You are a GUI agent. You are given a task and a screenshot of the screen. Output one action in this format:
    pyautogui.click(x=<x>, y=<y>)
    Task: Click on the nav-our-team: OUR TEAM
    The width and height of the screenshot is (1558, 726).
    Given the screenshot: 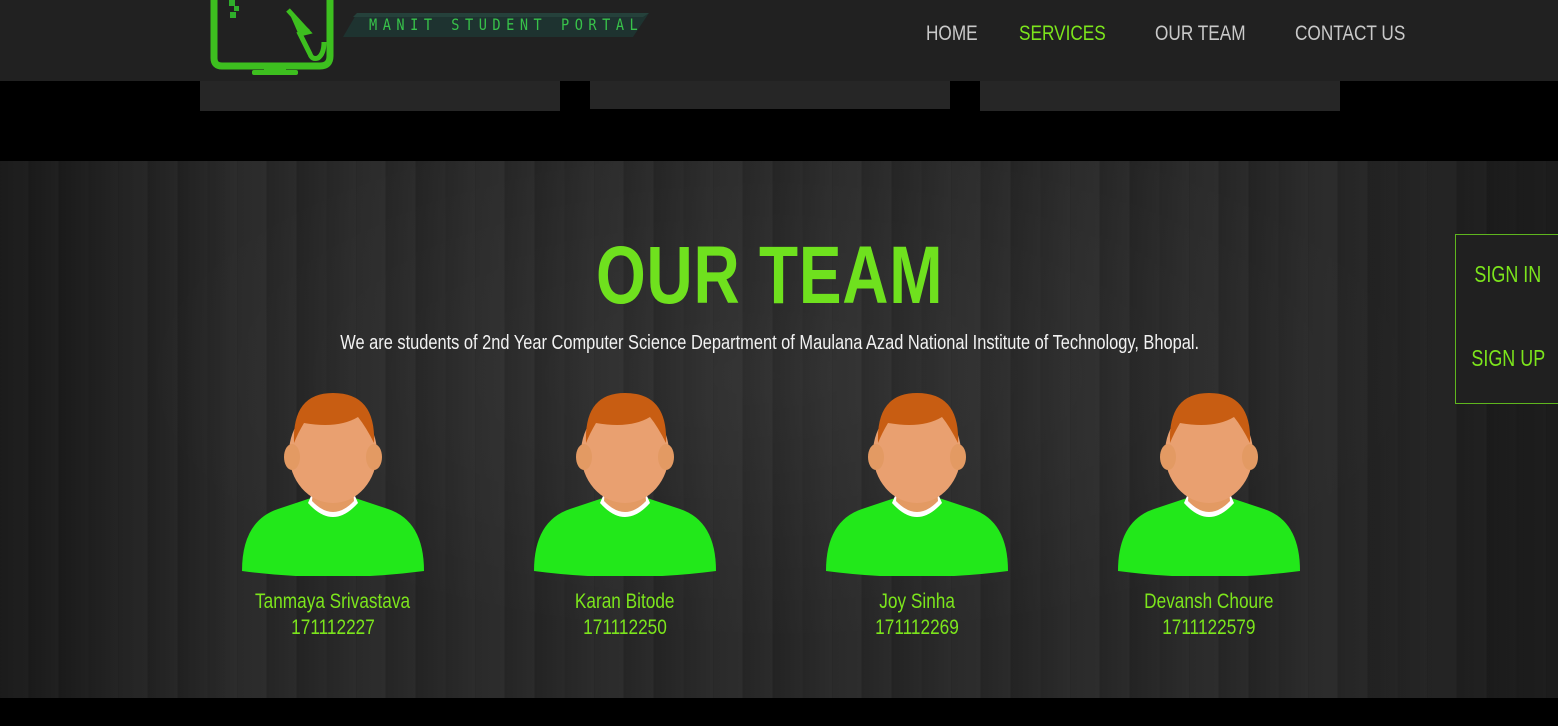 What is the action you would take?
    pyautogui.click(x=1200, y=34)
    